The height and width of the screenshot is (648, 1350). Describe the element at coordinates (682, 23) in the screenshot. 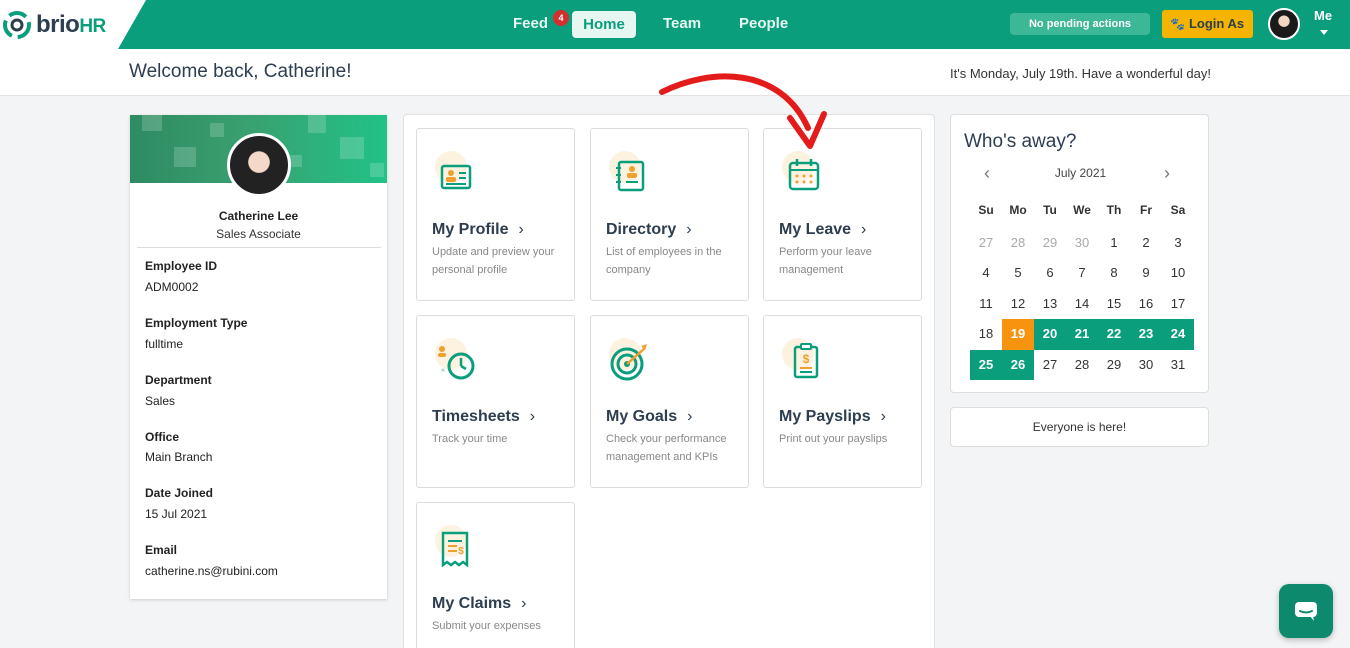

I see `nav-team: Team` at that location.